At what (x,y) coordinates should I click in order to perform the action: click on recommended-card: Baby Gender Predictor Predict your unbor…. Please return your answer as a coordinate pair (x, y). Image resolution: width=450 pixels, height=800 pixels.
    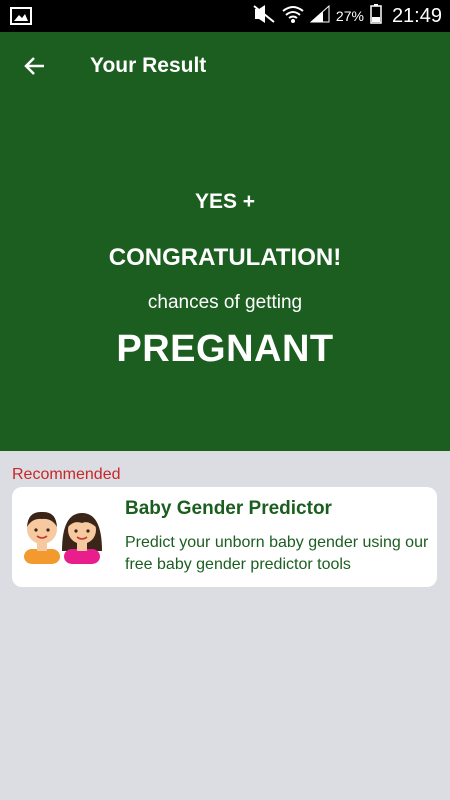
    Looking at the image, I should click on (224, 537).